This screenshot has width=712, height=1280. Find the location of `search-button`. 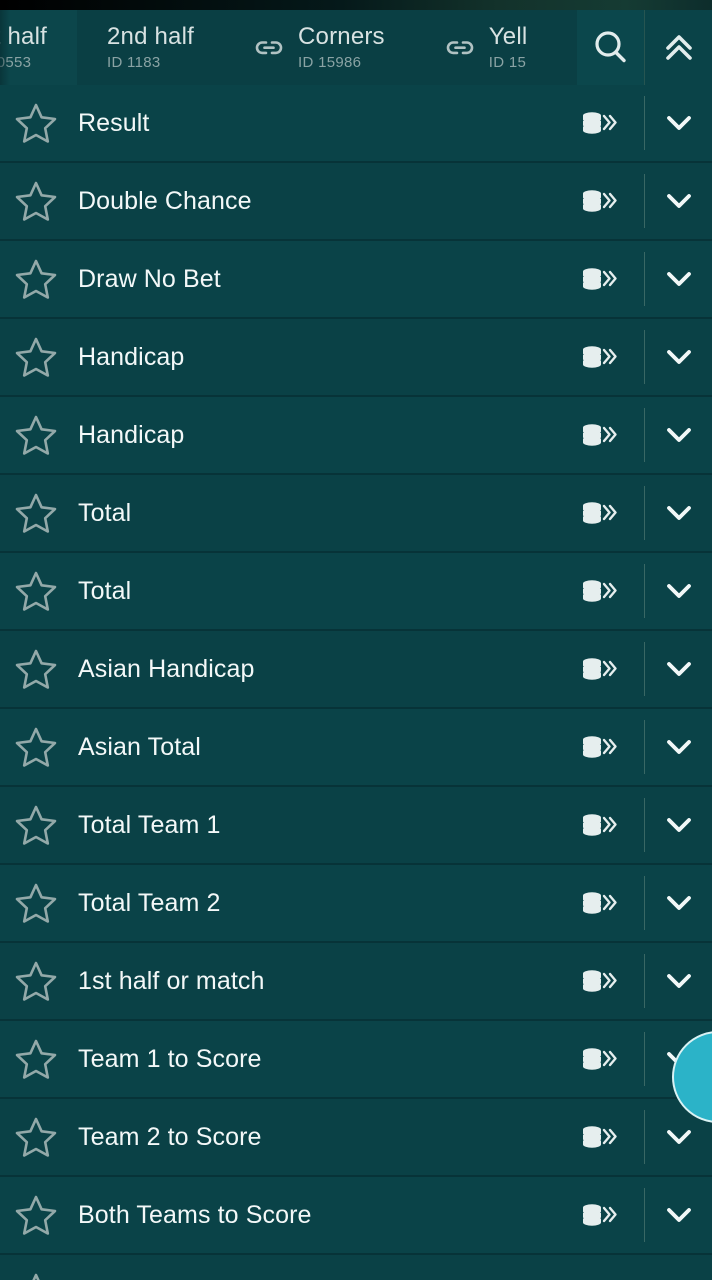

search-button is located at coordinates (610, 47).